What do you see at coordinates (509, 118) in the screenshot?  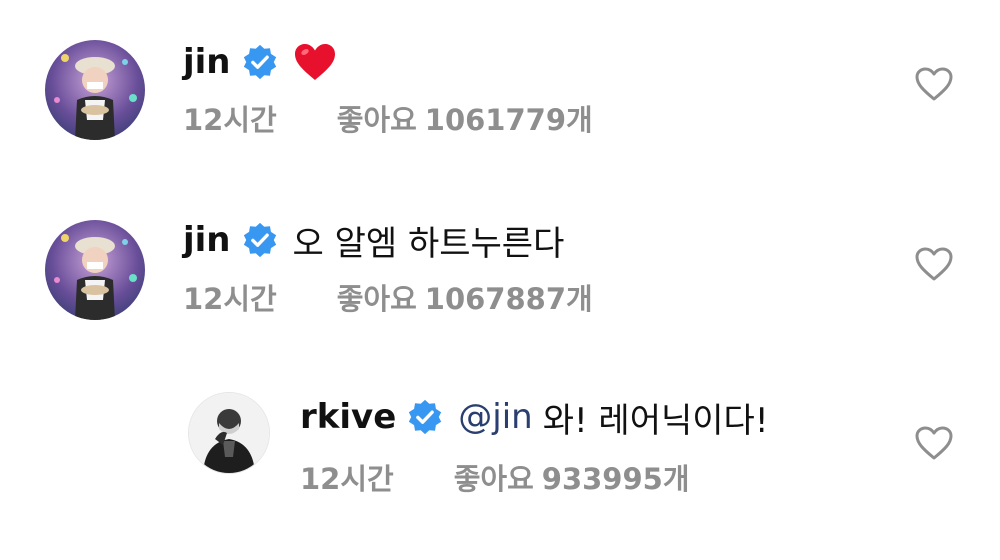 I see `likes-count: 1061779개` at bounding box center [509, 118].